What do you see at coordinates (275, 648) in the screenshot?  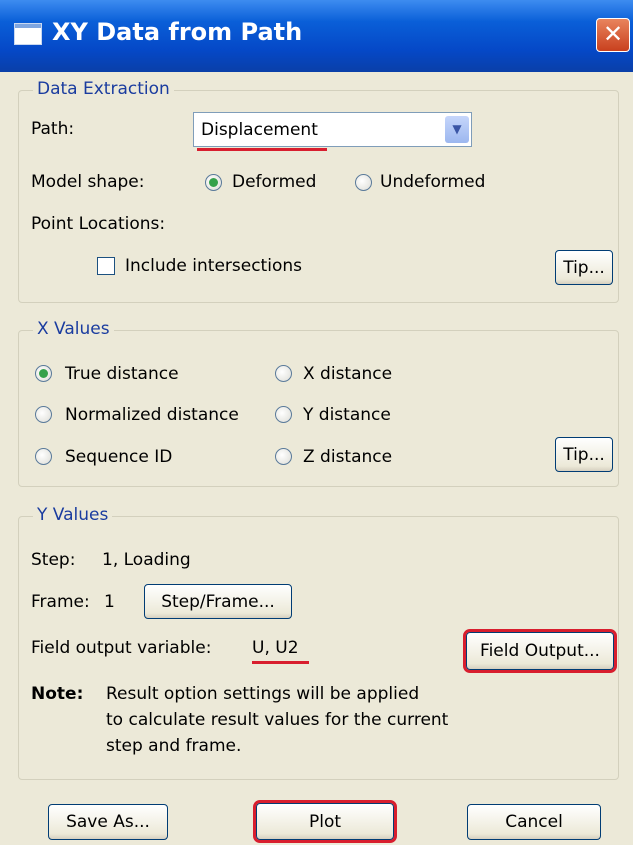 I see `field-output-variable-value: U, U2` at bounding box center [275, 648].